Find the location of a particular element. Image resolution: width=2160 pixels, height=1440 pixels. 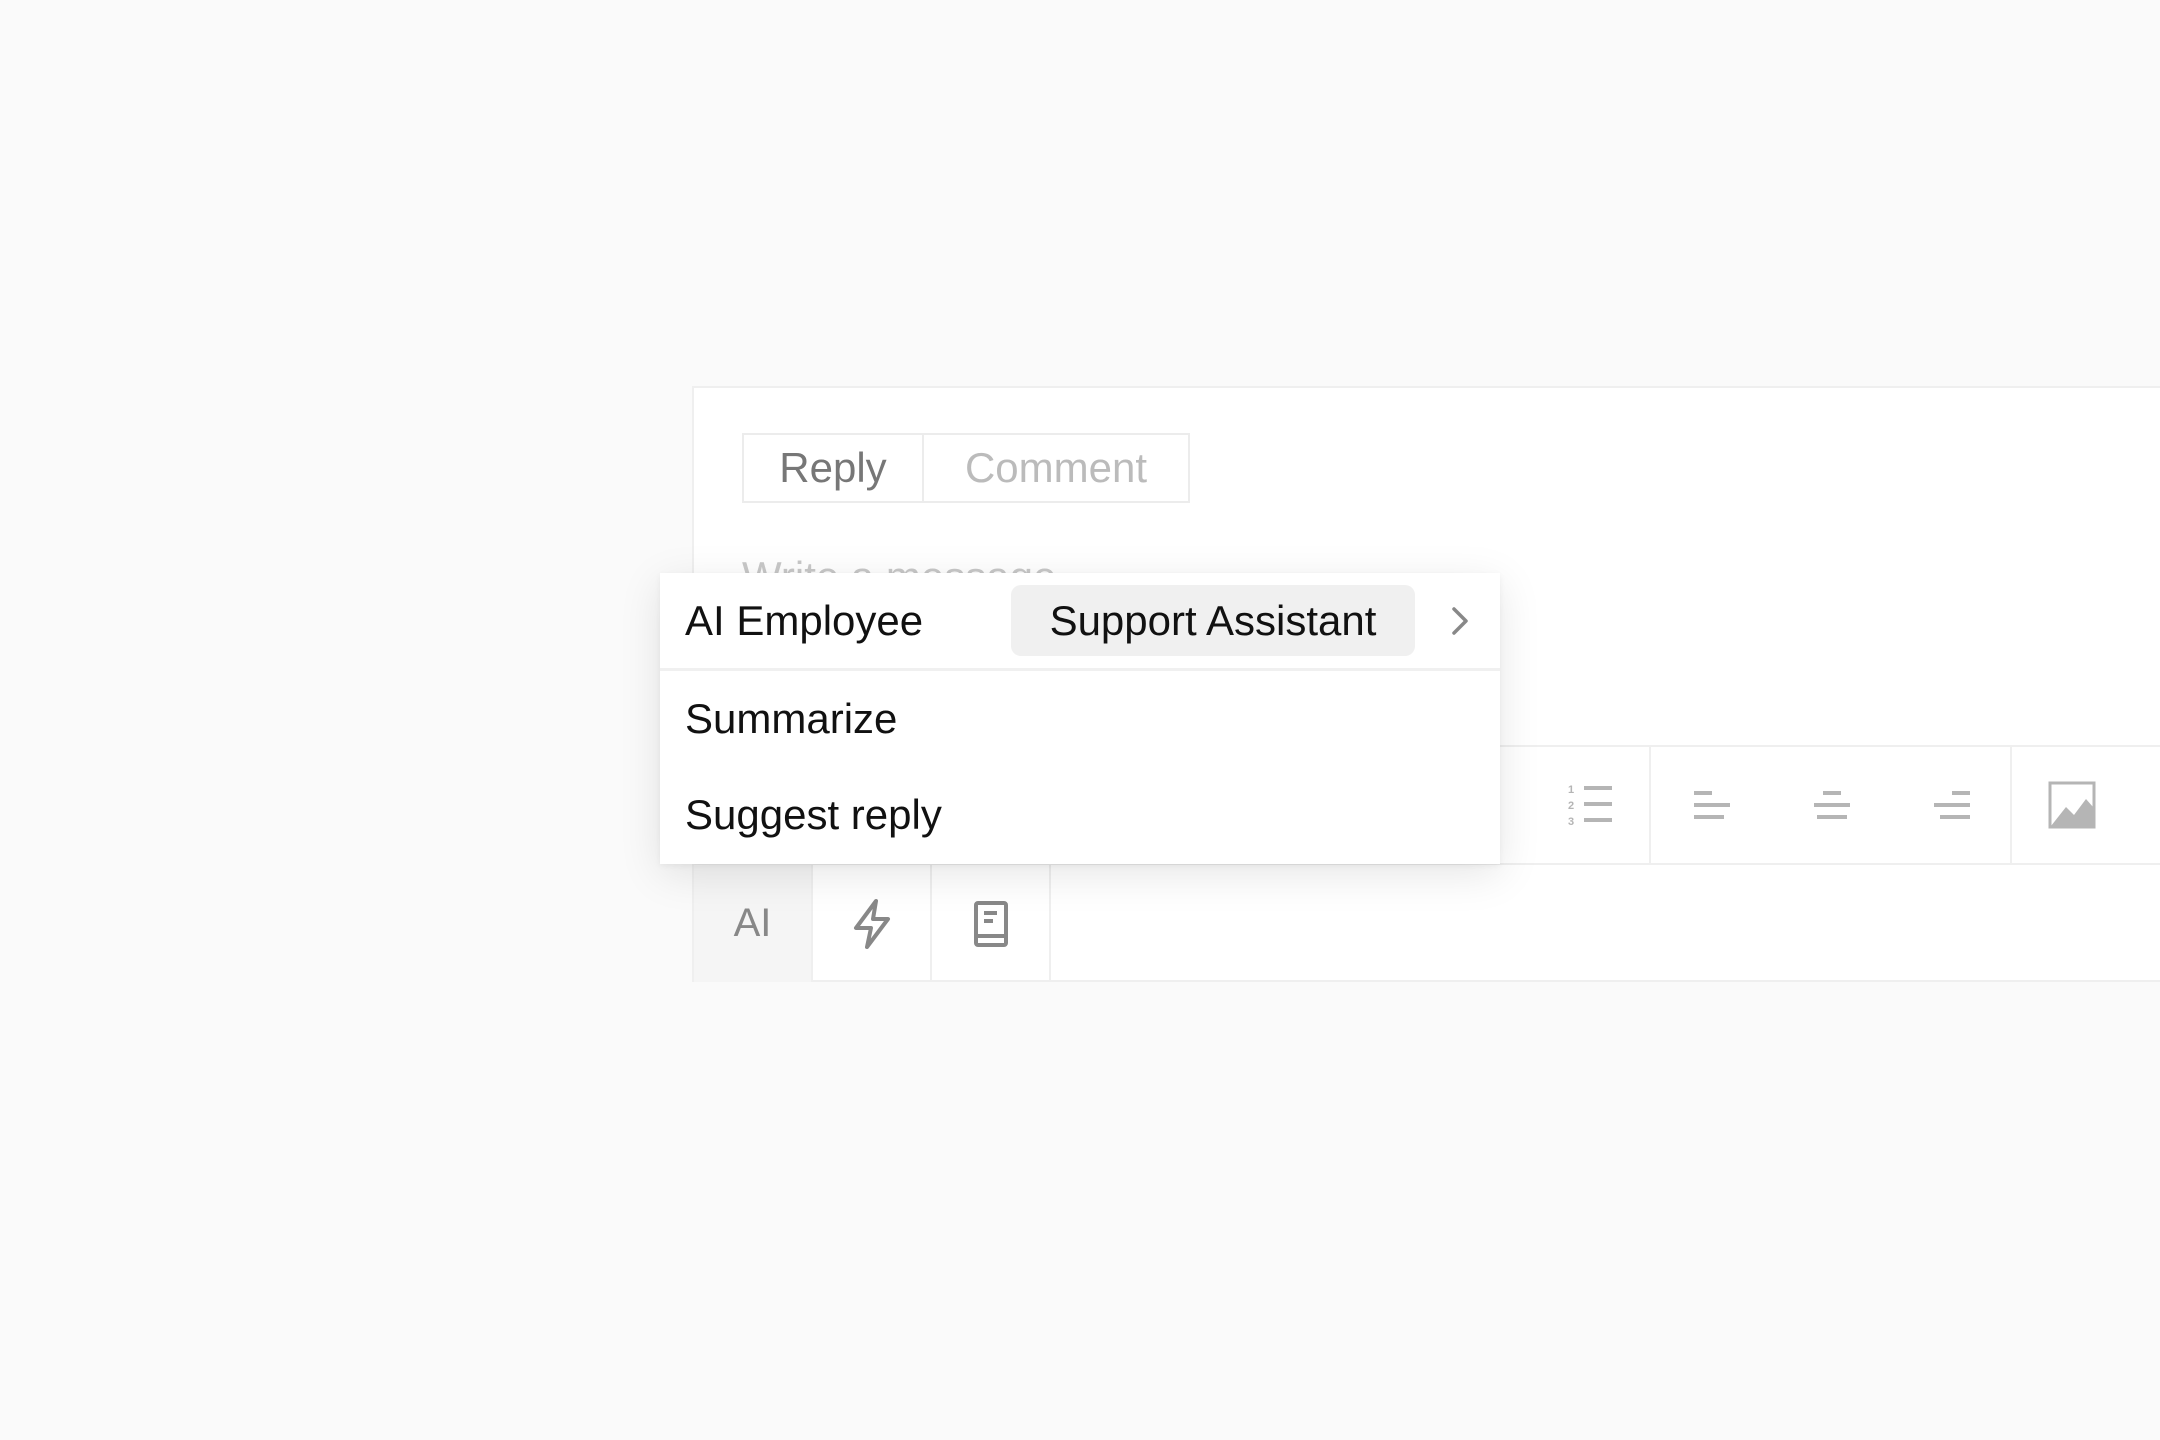

image-icon is located at coordinates (2072, 805).